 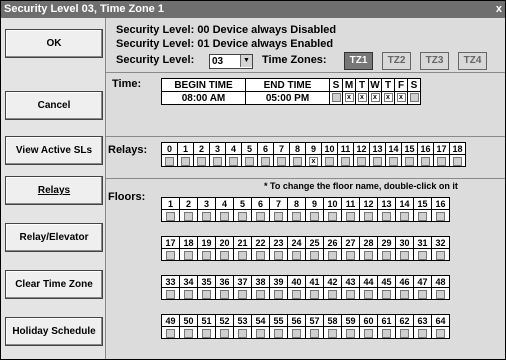 I want to click on floor-number: 32, so click(x=440, y=242).